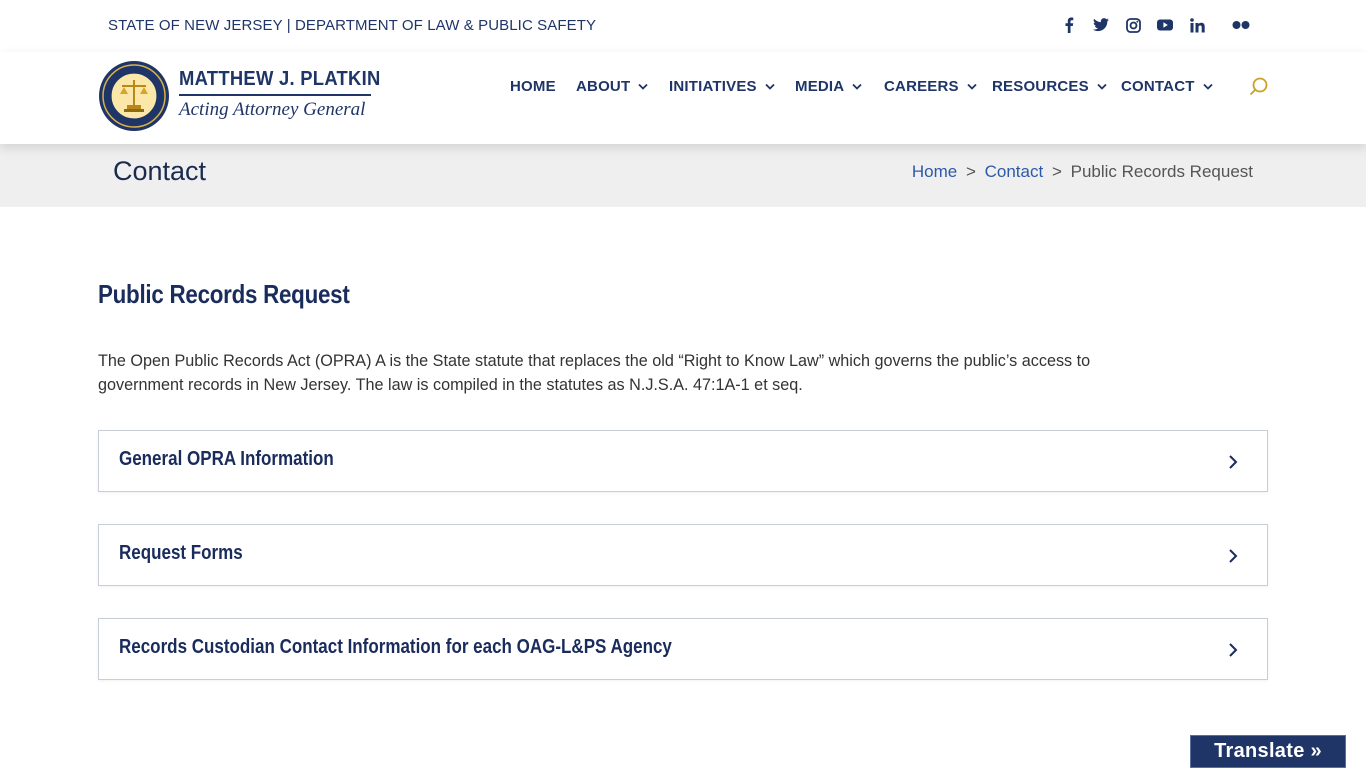 The image size is (1366, 768). I want to click on accordion-label: Request Forms, so click(181, 553).